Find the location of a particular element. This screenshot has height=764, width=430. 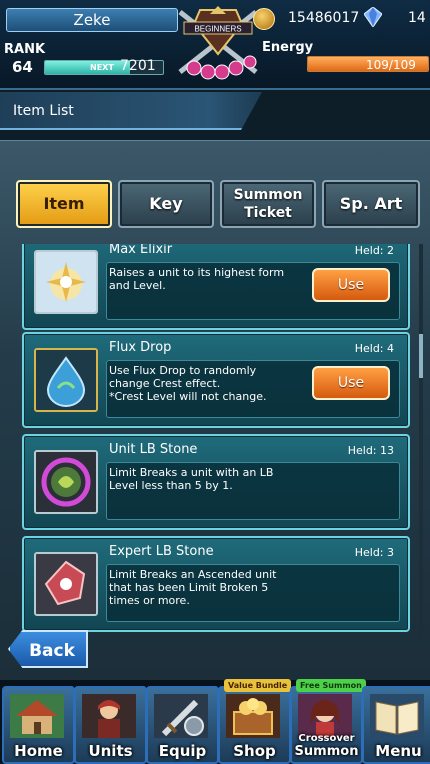

nav-summon-label-main: Summon is located at coordinates (326, 751).